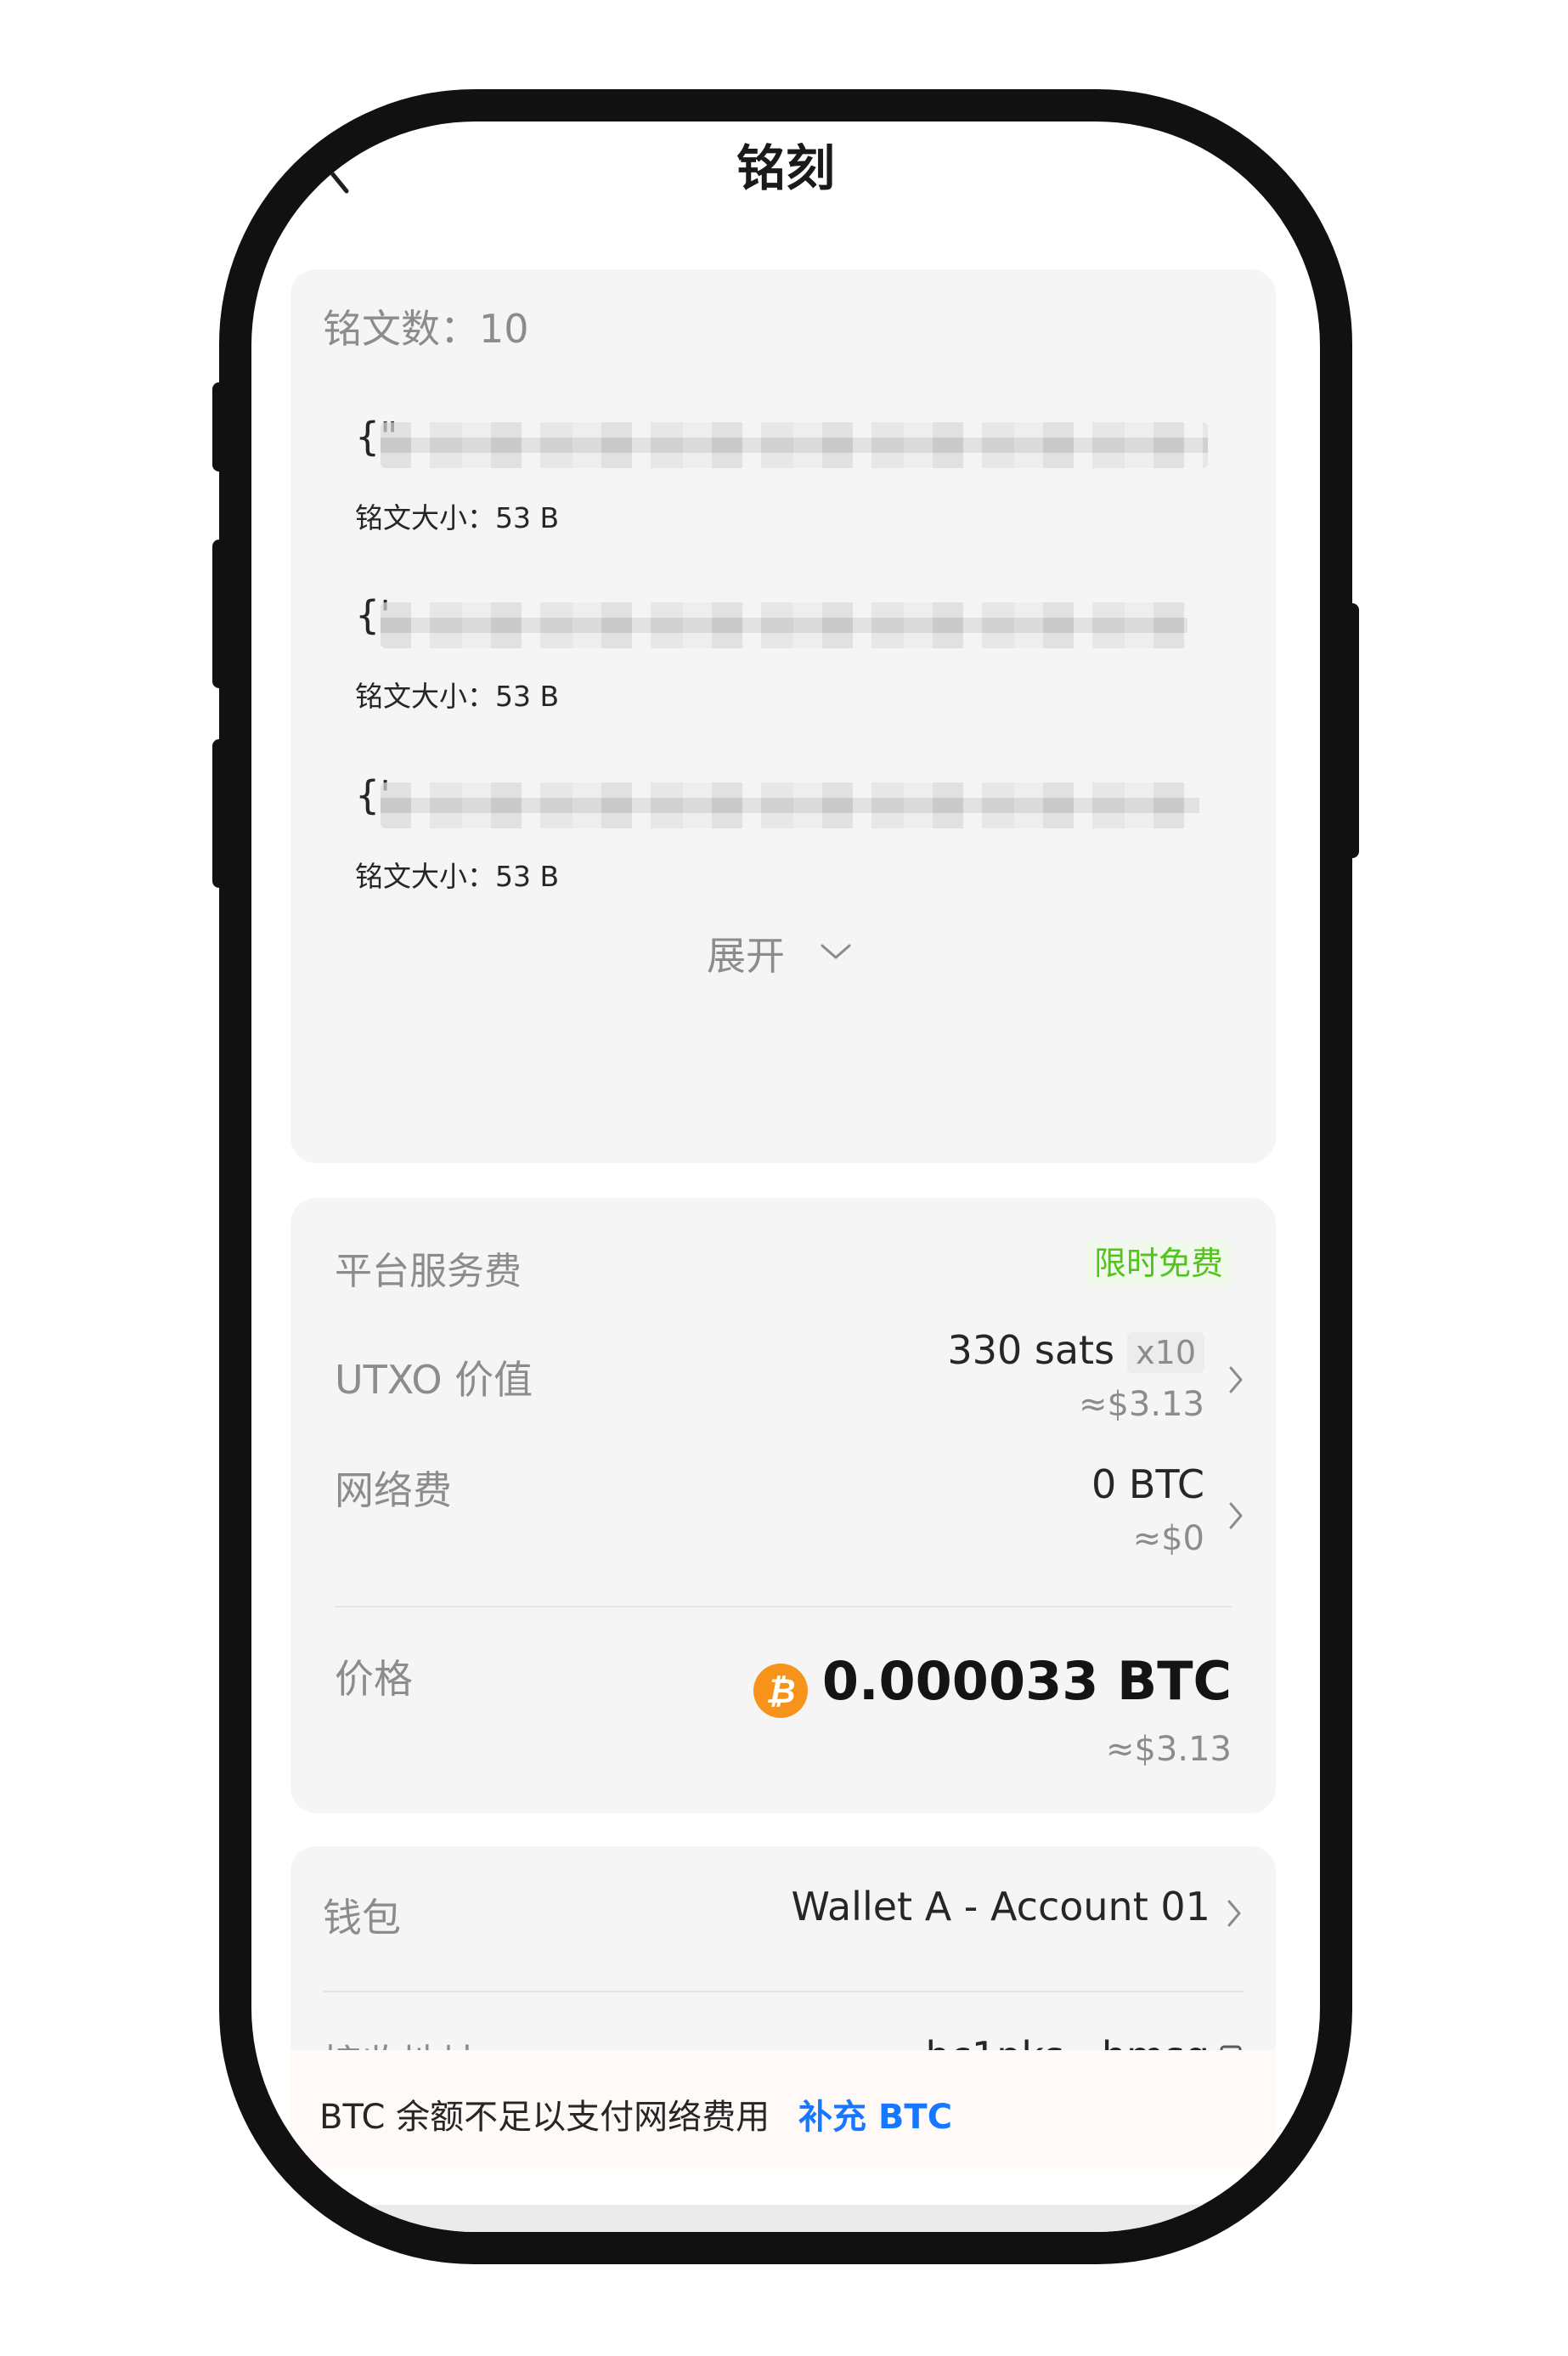 This screenshot has height=2356, width=1568. What do you see at coordinates (788, 951) in the screenshot?
I see `expand-button: 展开` at bounding box center [788, 951].